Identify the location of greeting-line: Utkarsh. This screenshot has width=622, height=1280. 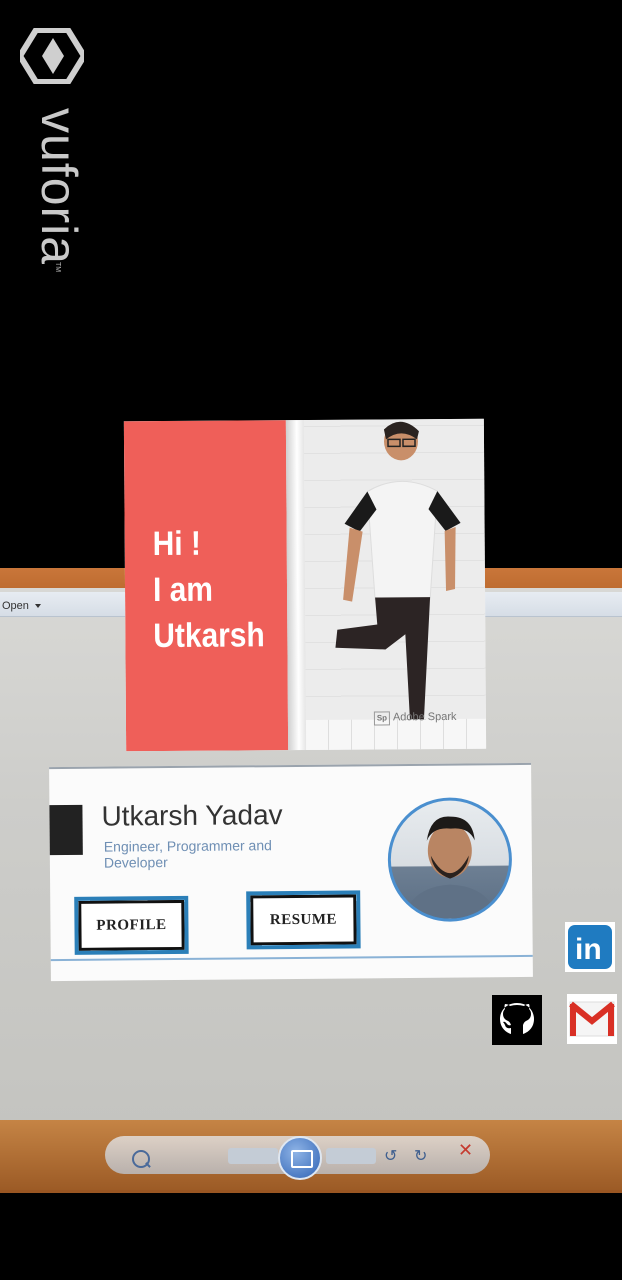
(209, 636).